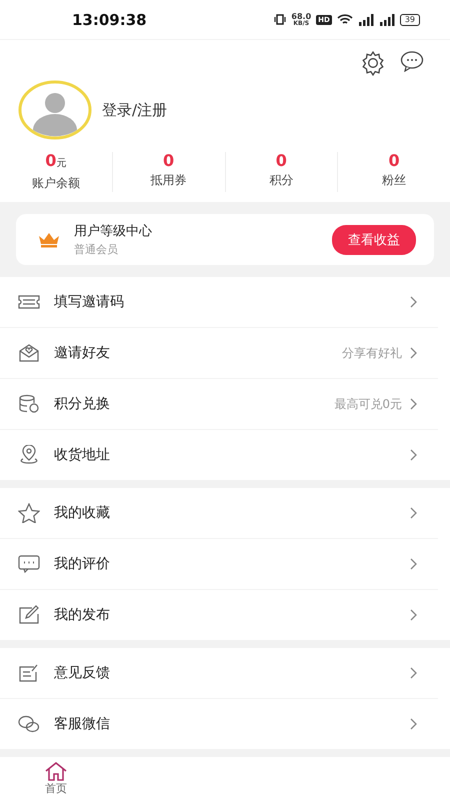 The width and height of the screenshot is (450, 800). Describe the element at coordinates (410, 20) in the screenshot. I see `battery-level: 39` at that location.